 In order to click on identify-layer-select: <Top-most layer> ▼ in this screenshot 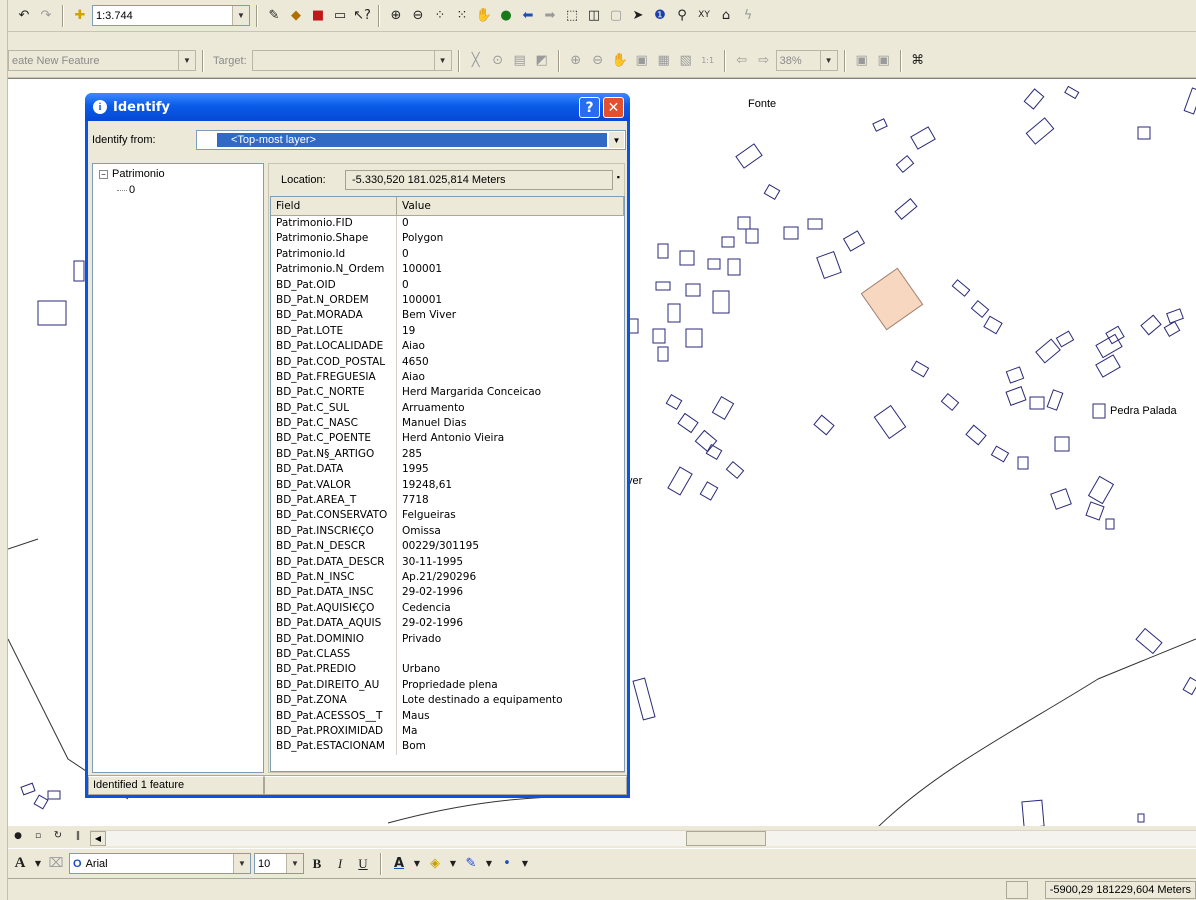, I will do `click(411, 140)`.